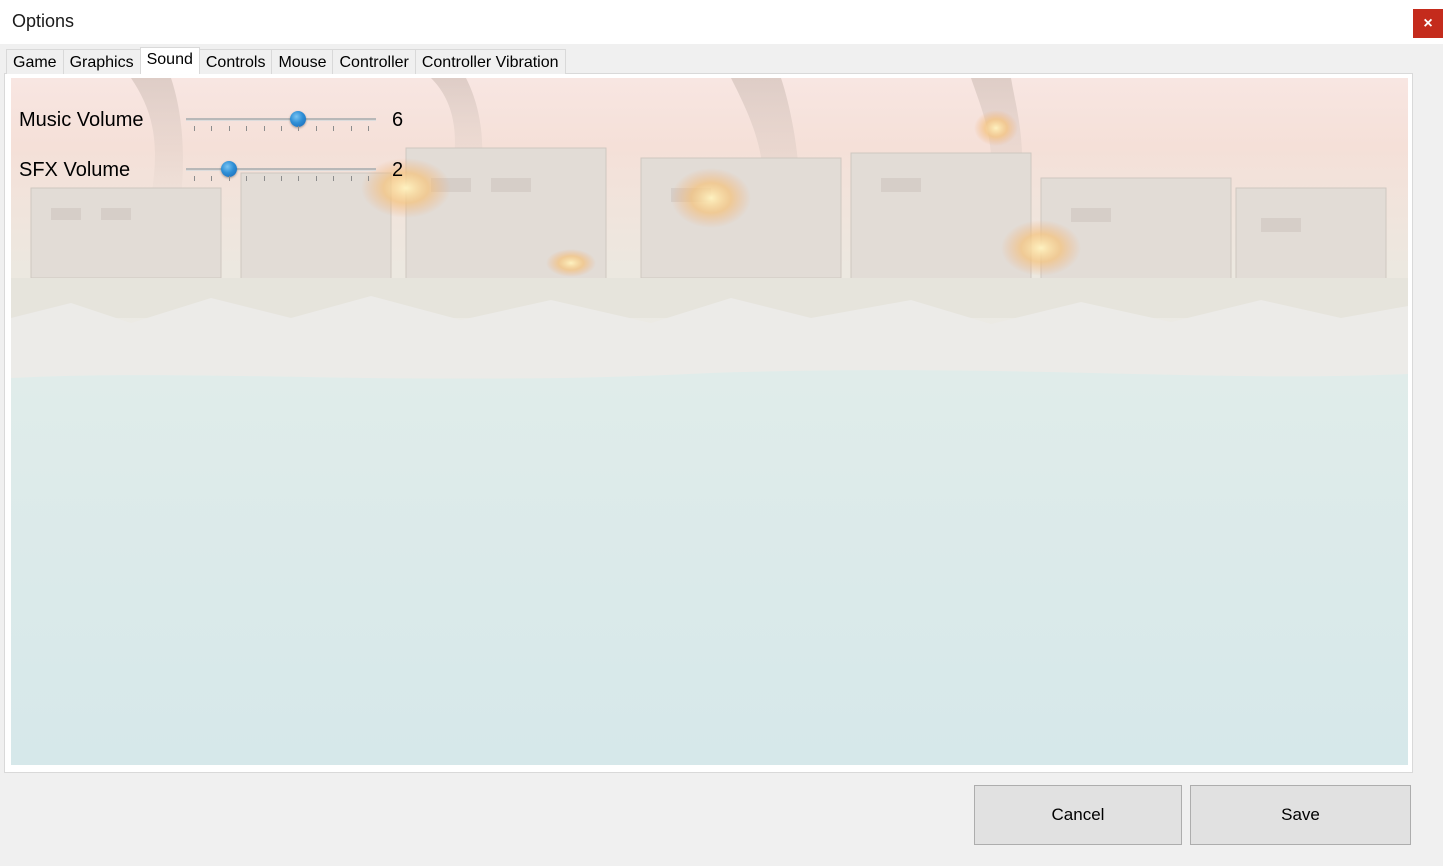 The width and height of the screenshot is (1443, 866). I want to click on title-bar: Options ×, so click(721, 22).